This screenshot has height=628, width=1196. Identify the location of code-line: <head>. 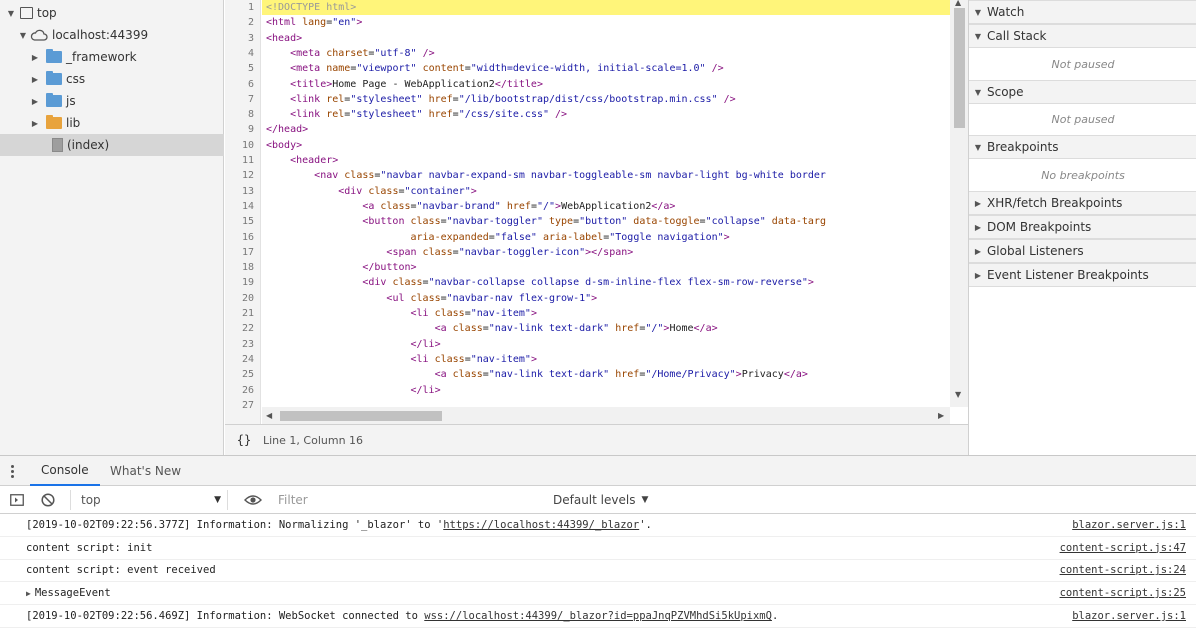
(606, 38).